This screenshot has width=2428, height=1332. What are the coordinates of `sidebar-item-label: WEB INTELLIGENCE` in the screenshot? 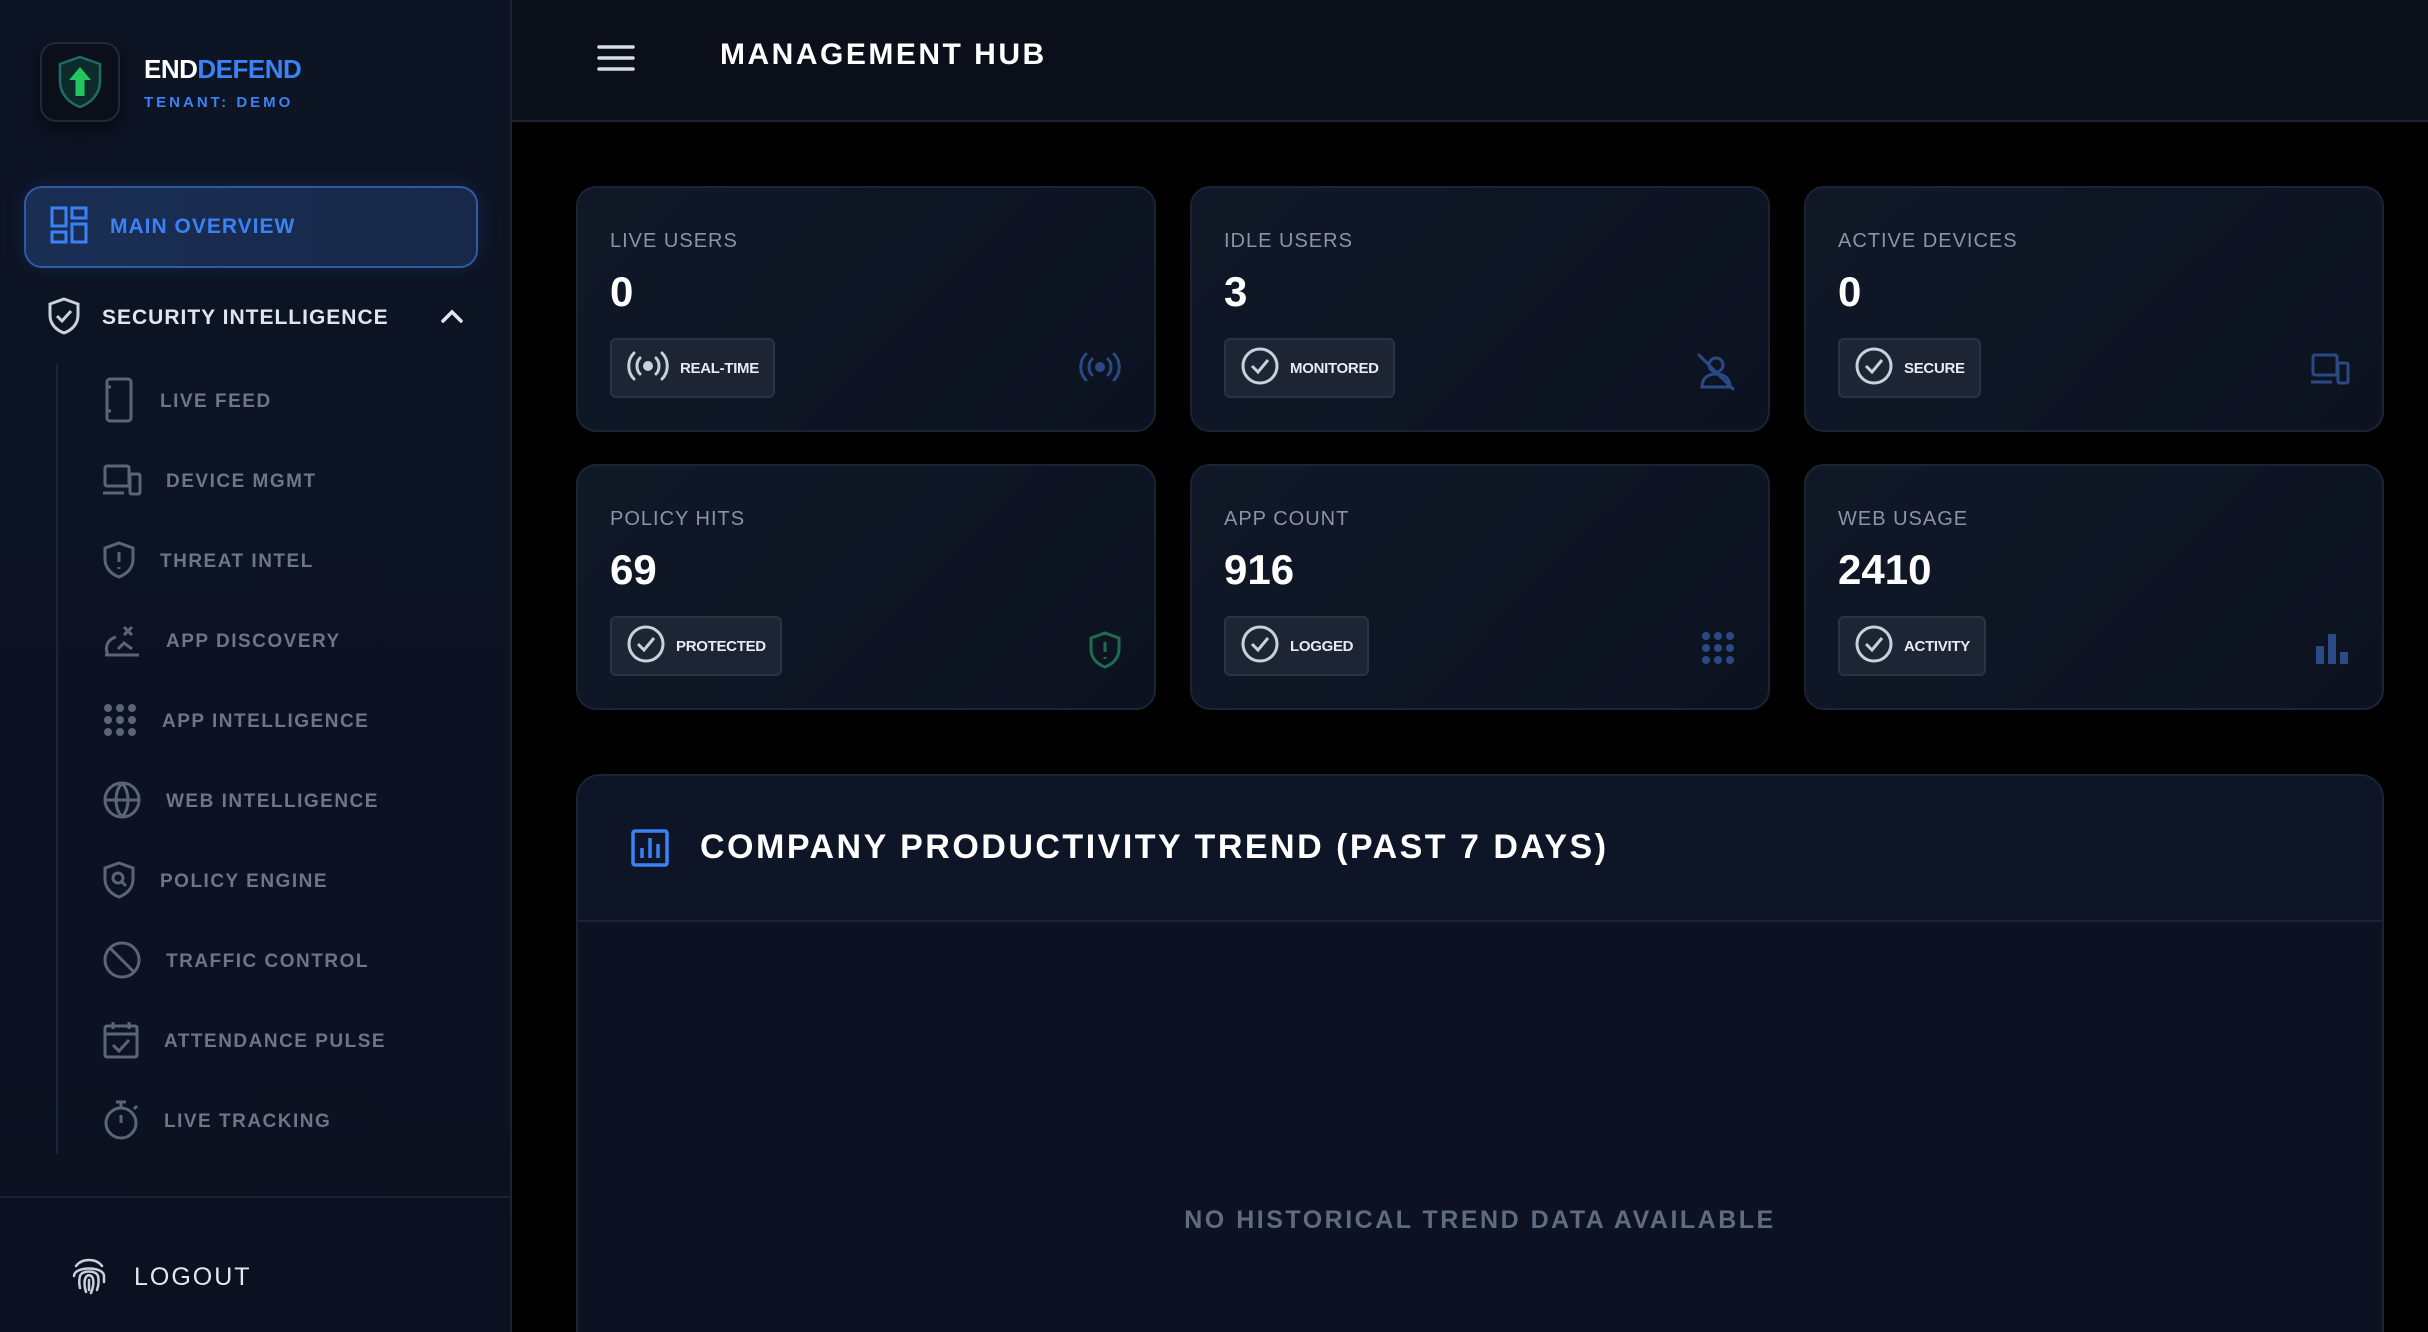 It's located at (272, 801).